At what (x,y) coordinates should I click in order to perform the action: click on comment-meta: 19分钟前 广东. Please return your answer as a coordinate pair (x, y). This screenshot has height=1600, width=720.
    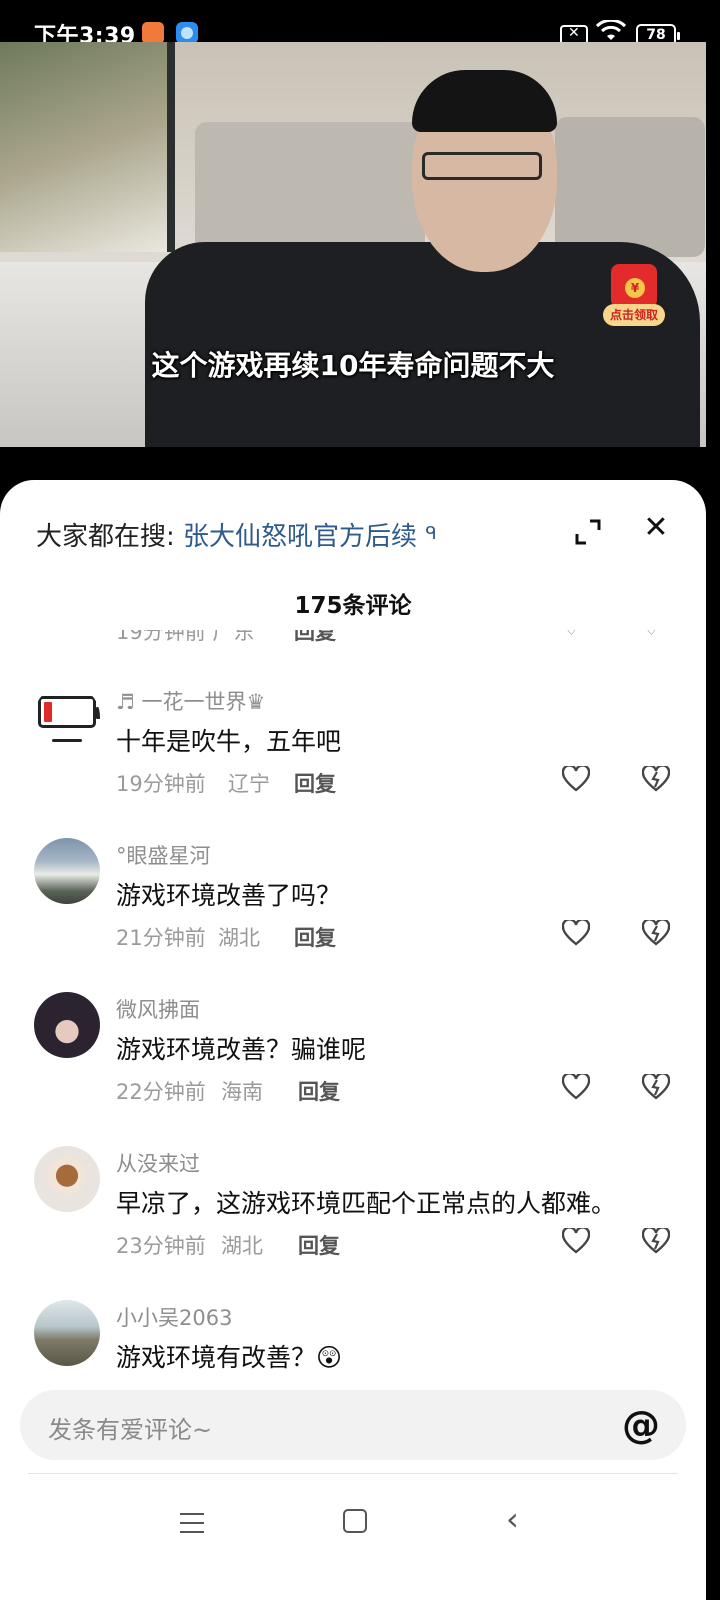
    Looking at the image, I should click on (185, 637).